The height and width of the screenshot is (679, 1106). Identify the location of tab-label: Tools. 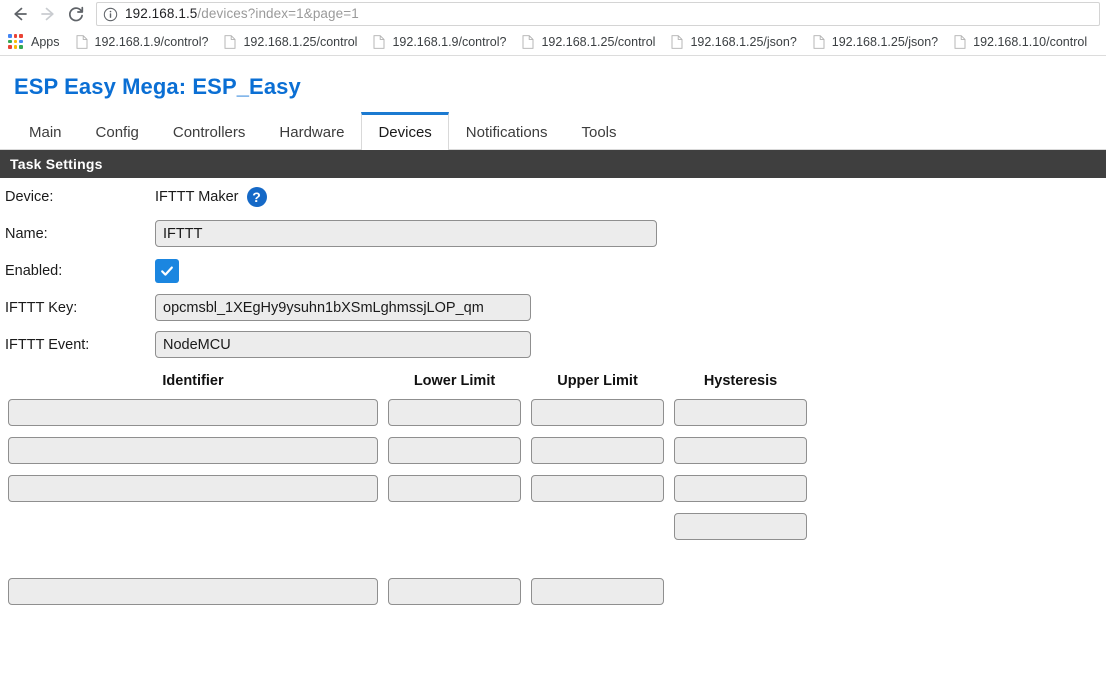
(599, 132).